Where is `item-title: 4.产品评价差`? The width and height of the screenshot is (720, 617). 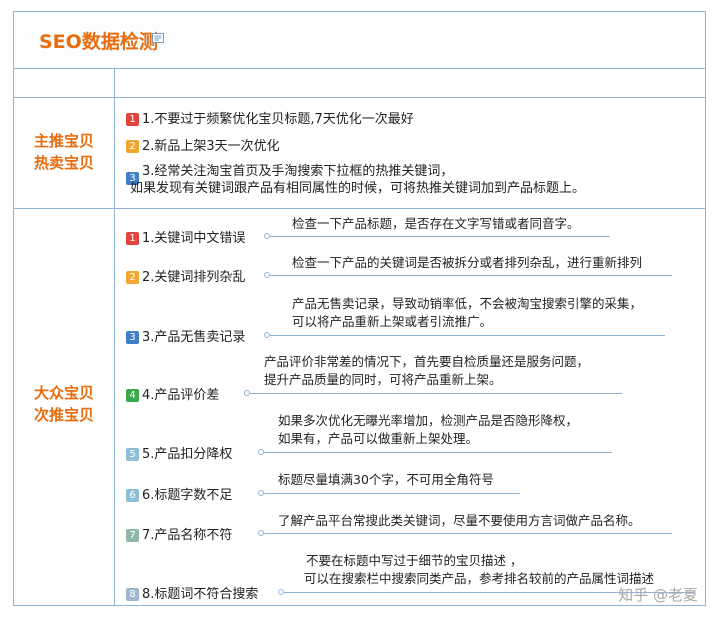
item-title: 4.产品评价差 is located at coordinates (181, 395).